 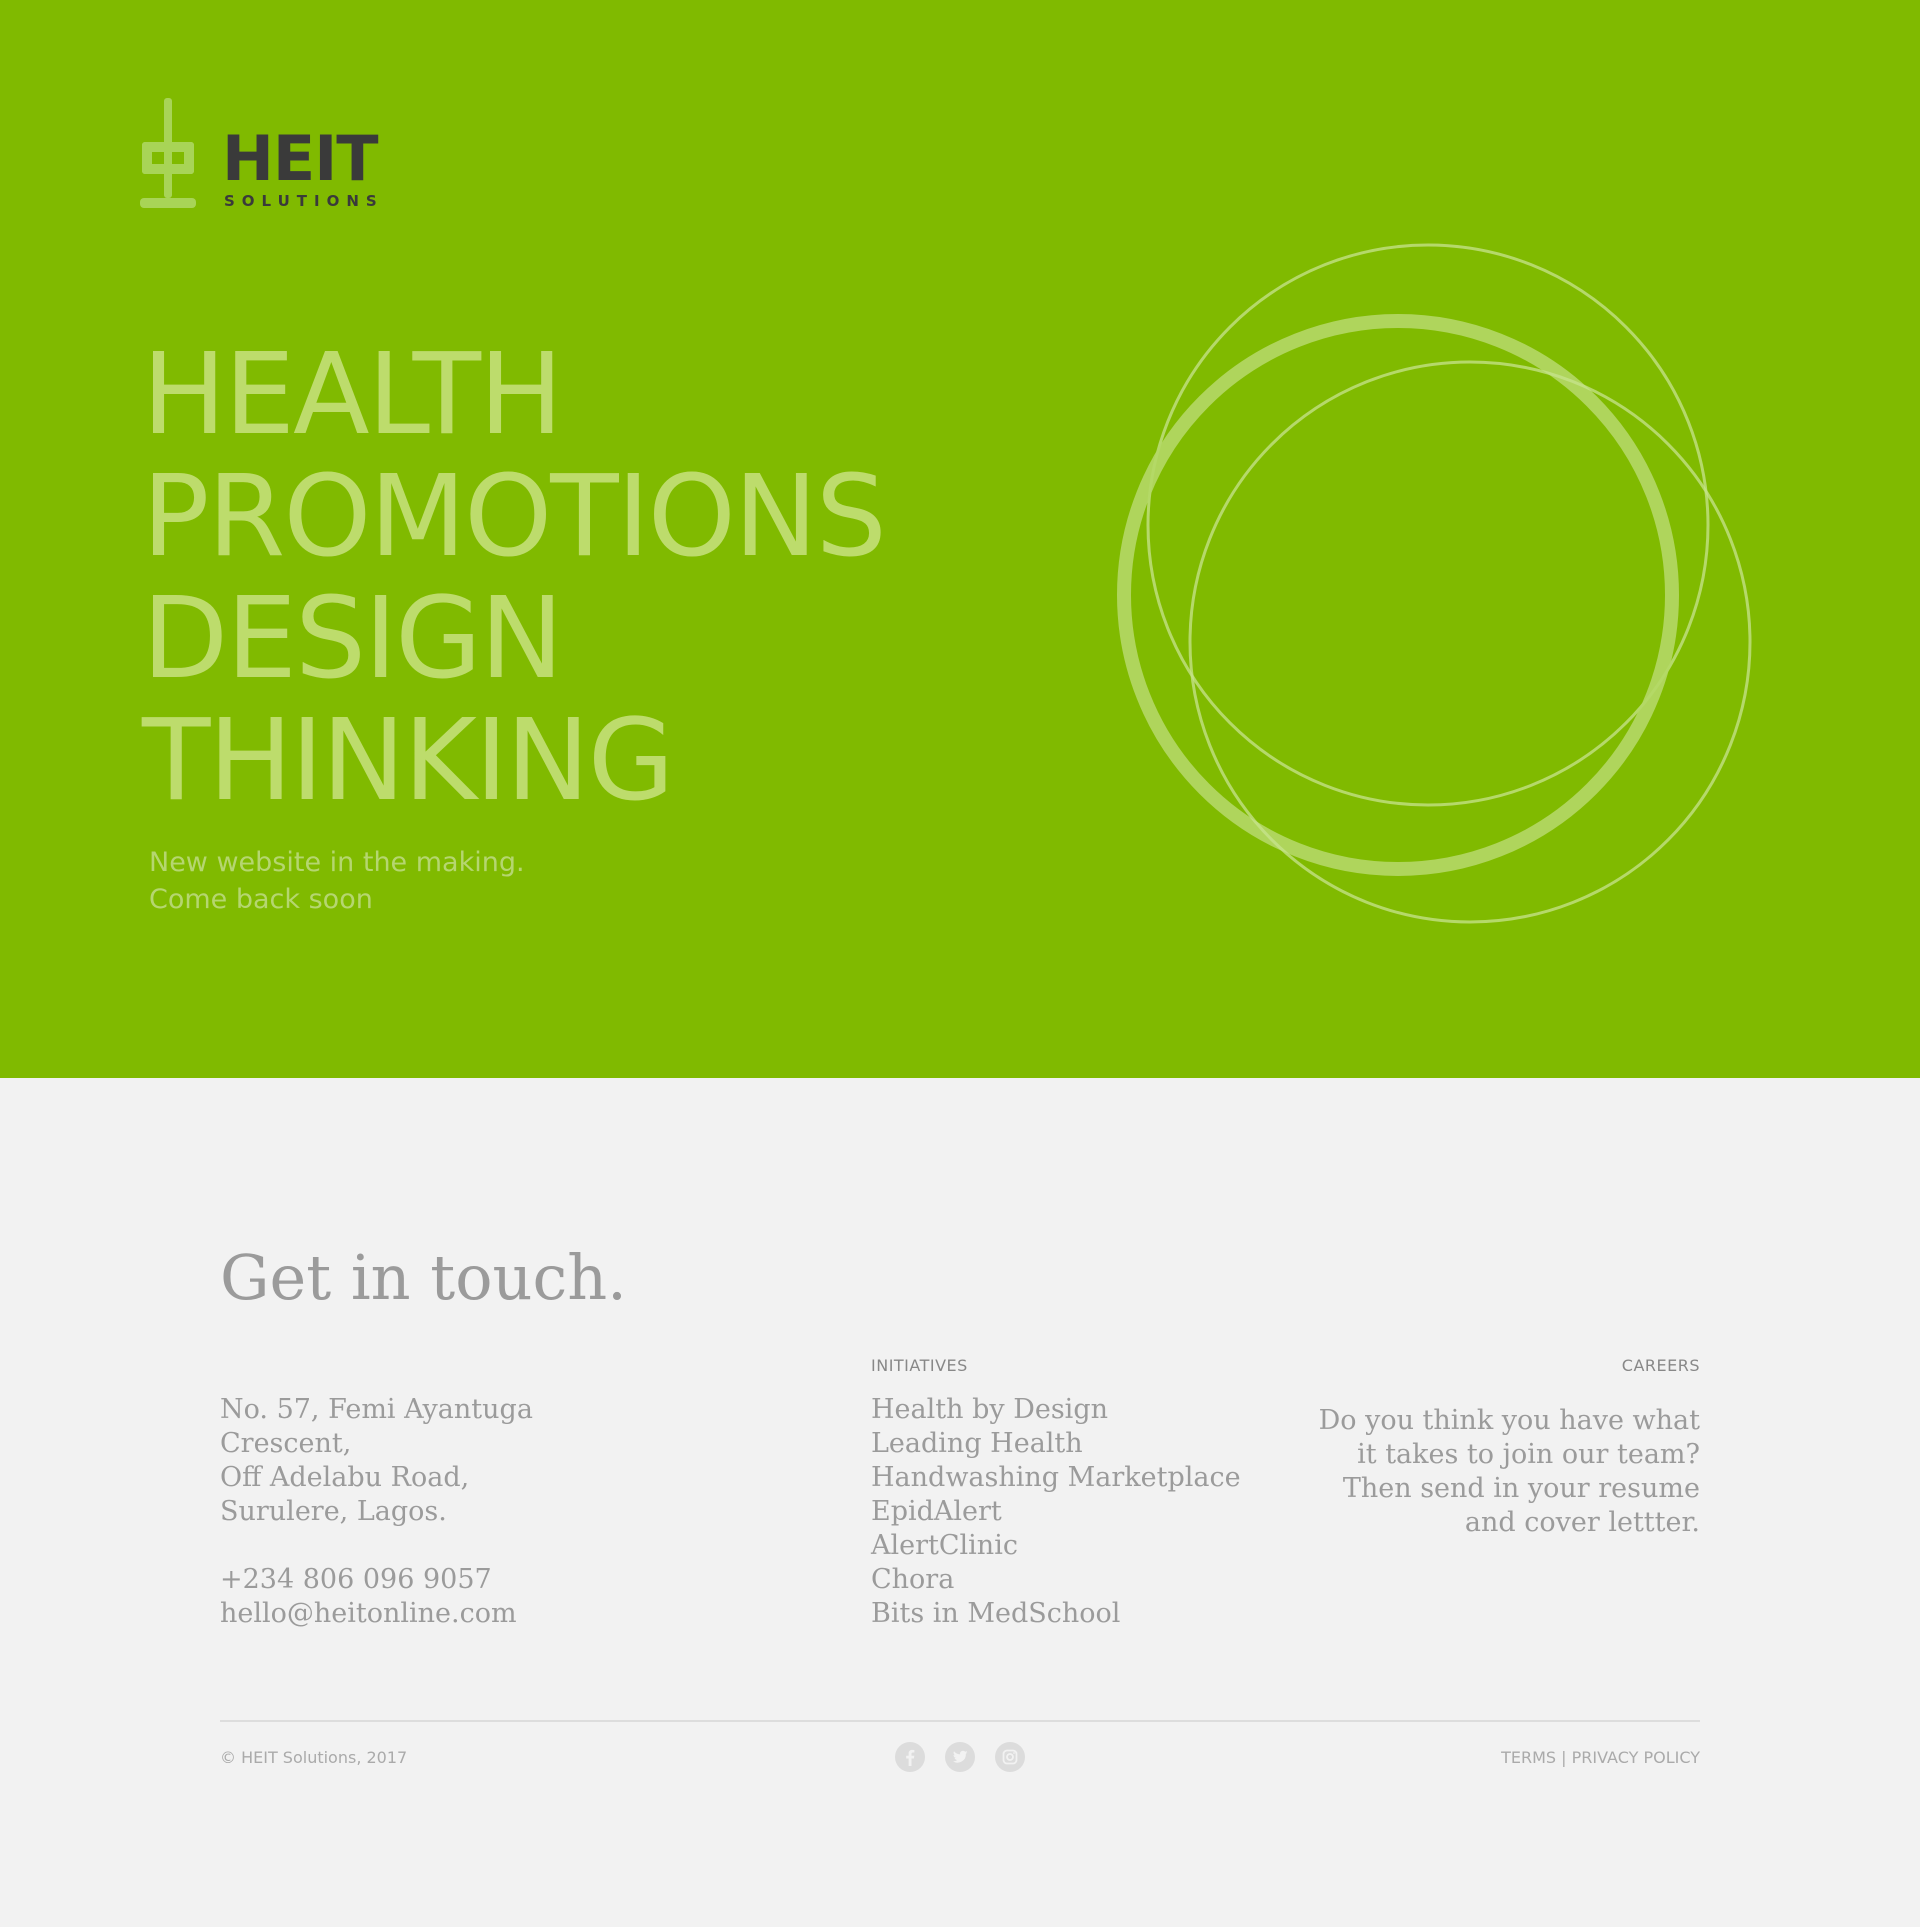 What do you see at coordinates (1521, 1488) in the screenshot?
I see `careers-line: Then send in your resume` at bounding box center [1521, 1488].